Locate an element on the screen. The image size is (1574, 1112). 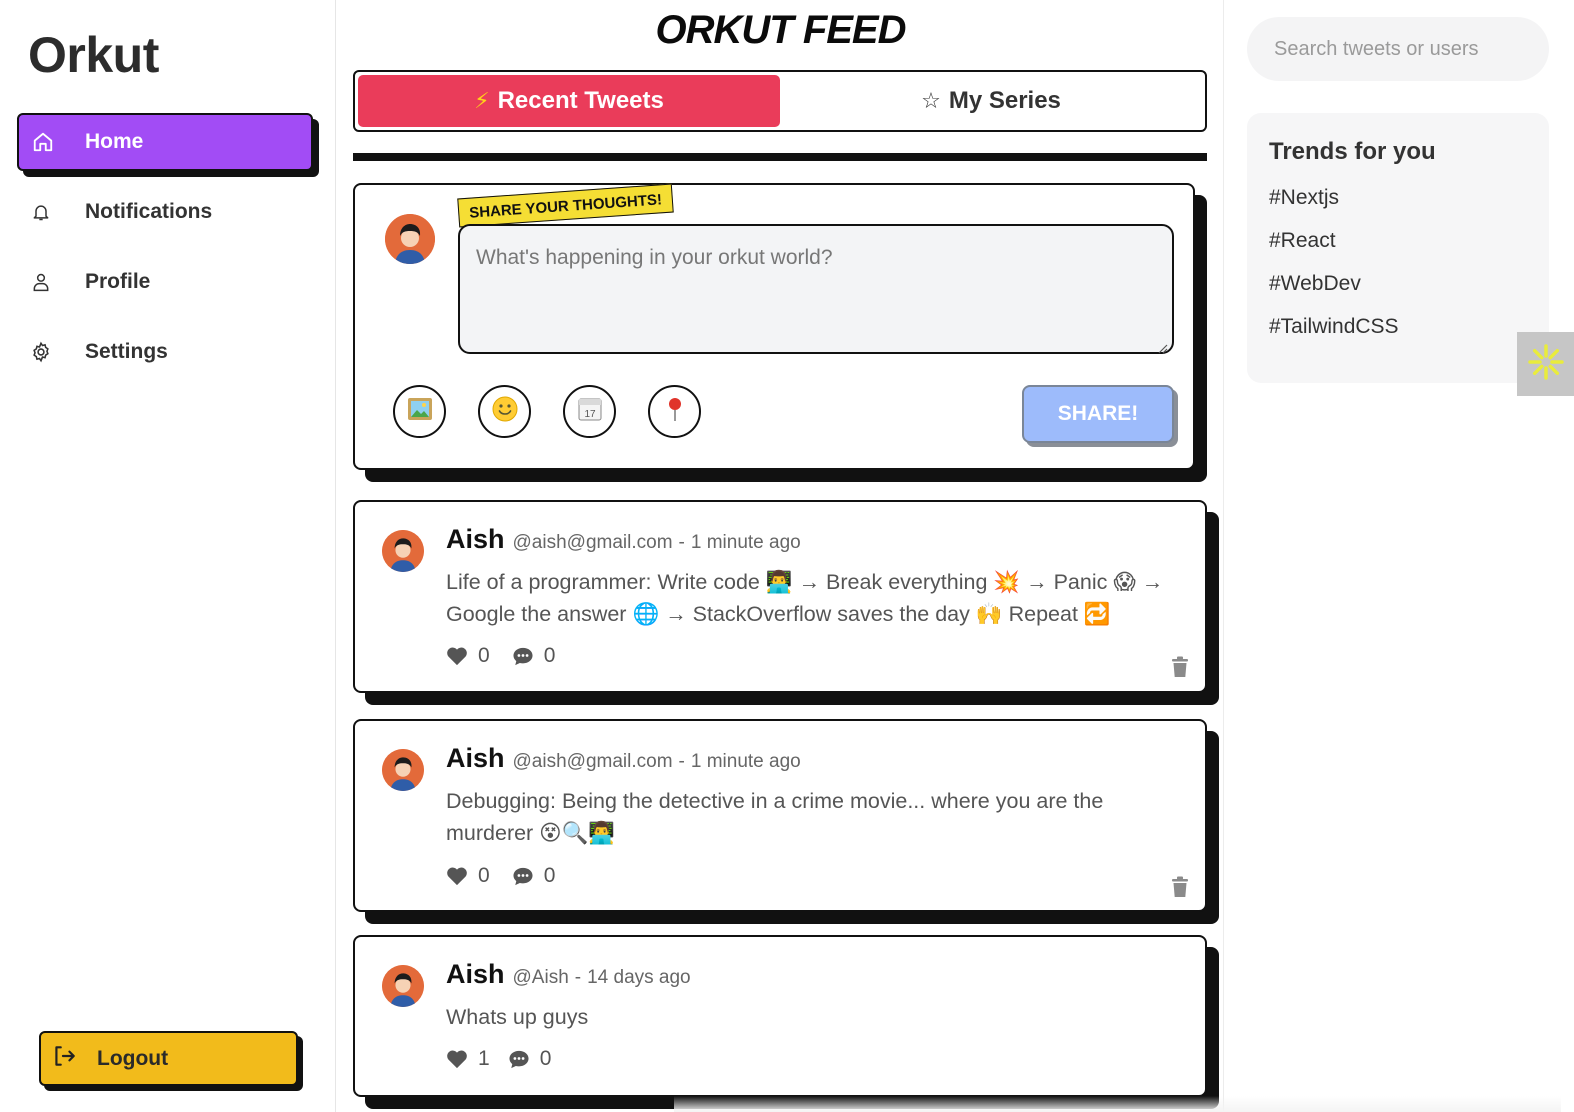
nav-label-notifications: Notifications is located at coordinates (149, 211).